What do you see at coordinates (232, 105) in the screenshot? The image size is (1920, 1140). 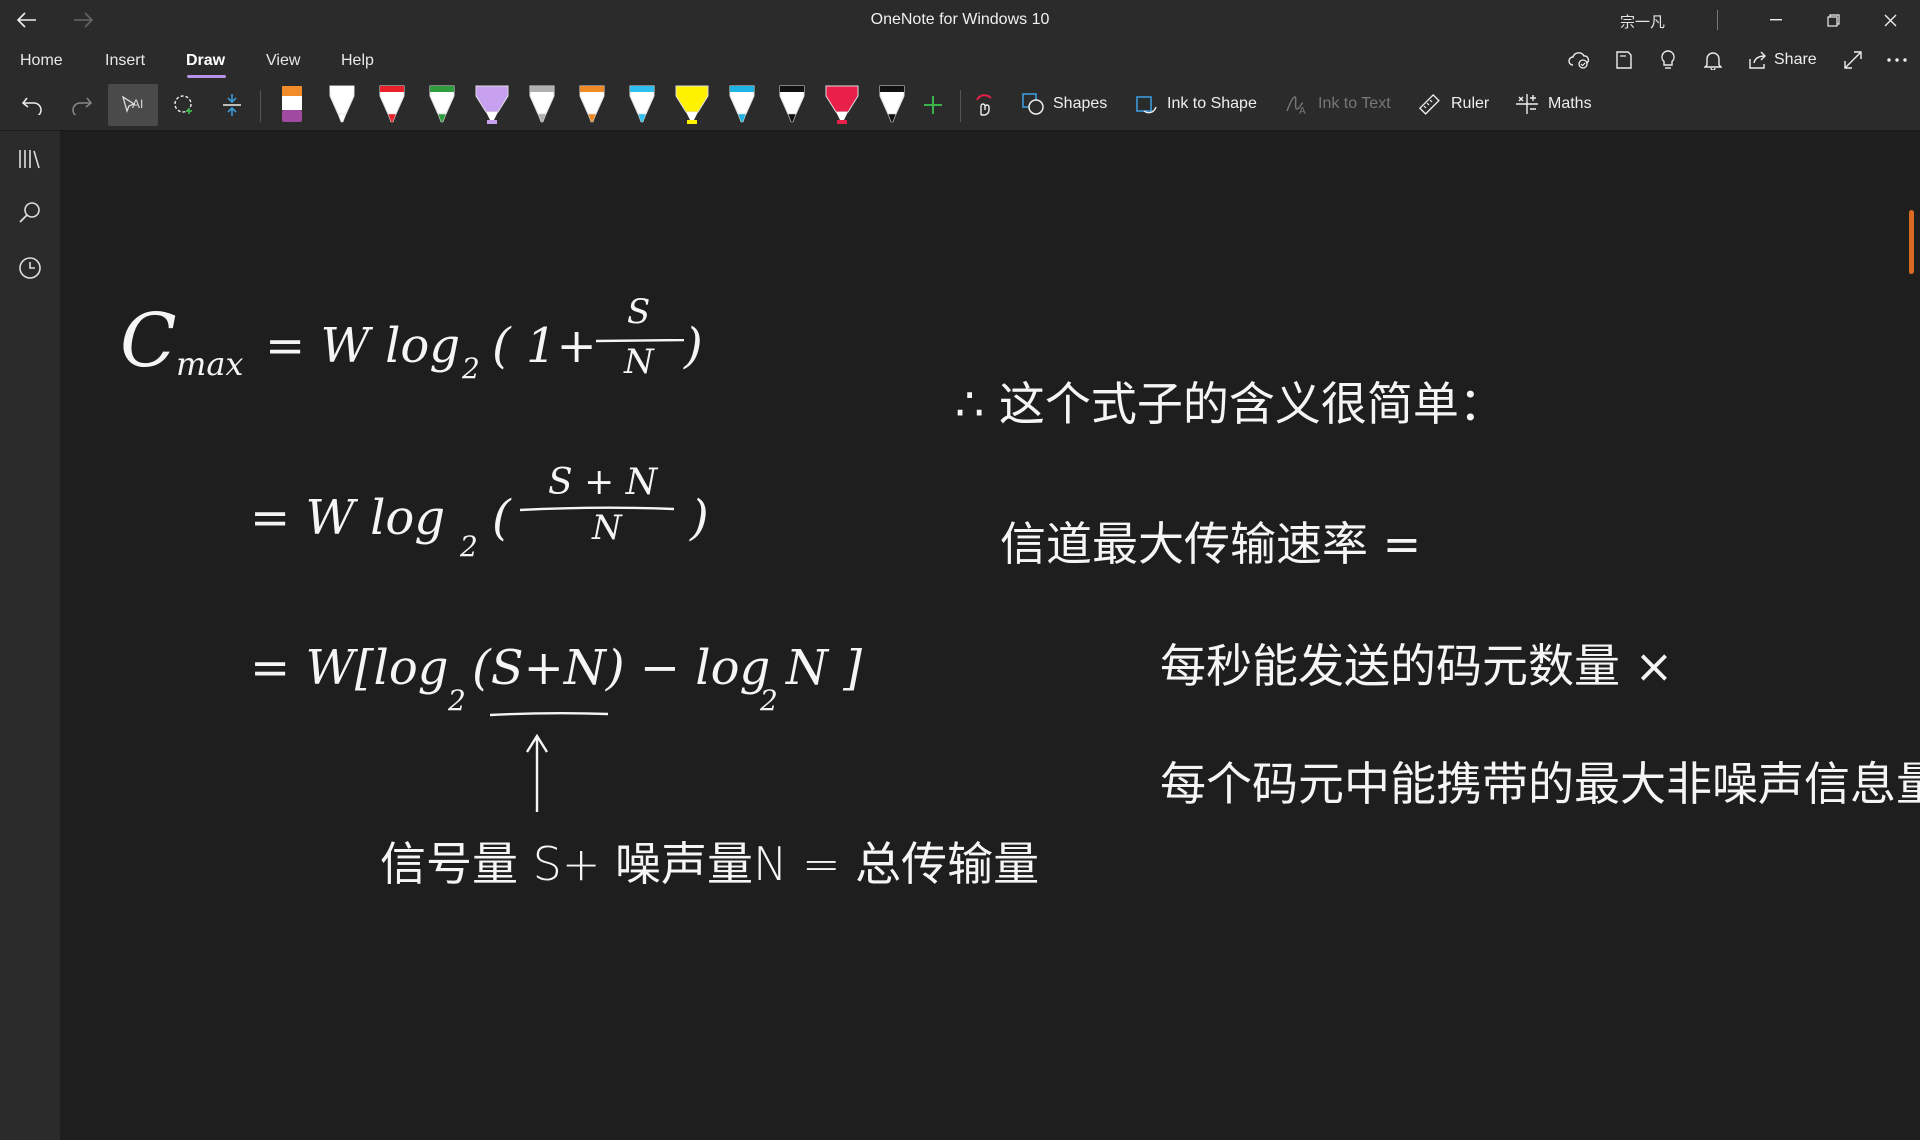 I see `add-space-button` at bounding box center [232, 105].